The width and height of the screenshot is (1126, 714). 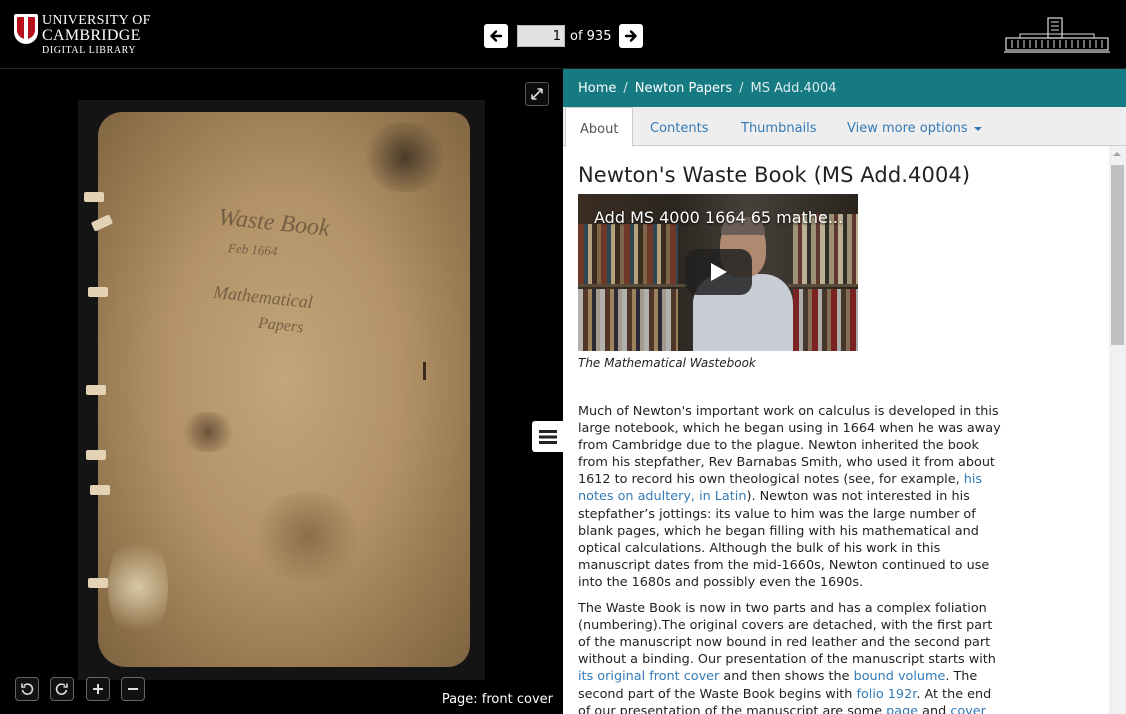 I want to click on cambridge-logo: UNIVERSITY OF CAMBRIDGE DIGITAL LIBRARY, so click(x=82, y=35).